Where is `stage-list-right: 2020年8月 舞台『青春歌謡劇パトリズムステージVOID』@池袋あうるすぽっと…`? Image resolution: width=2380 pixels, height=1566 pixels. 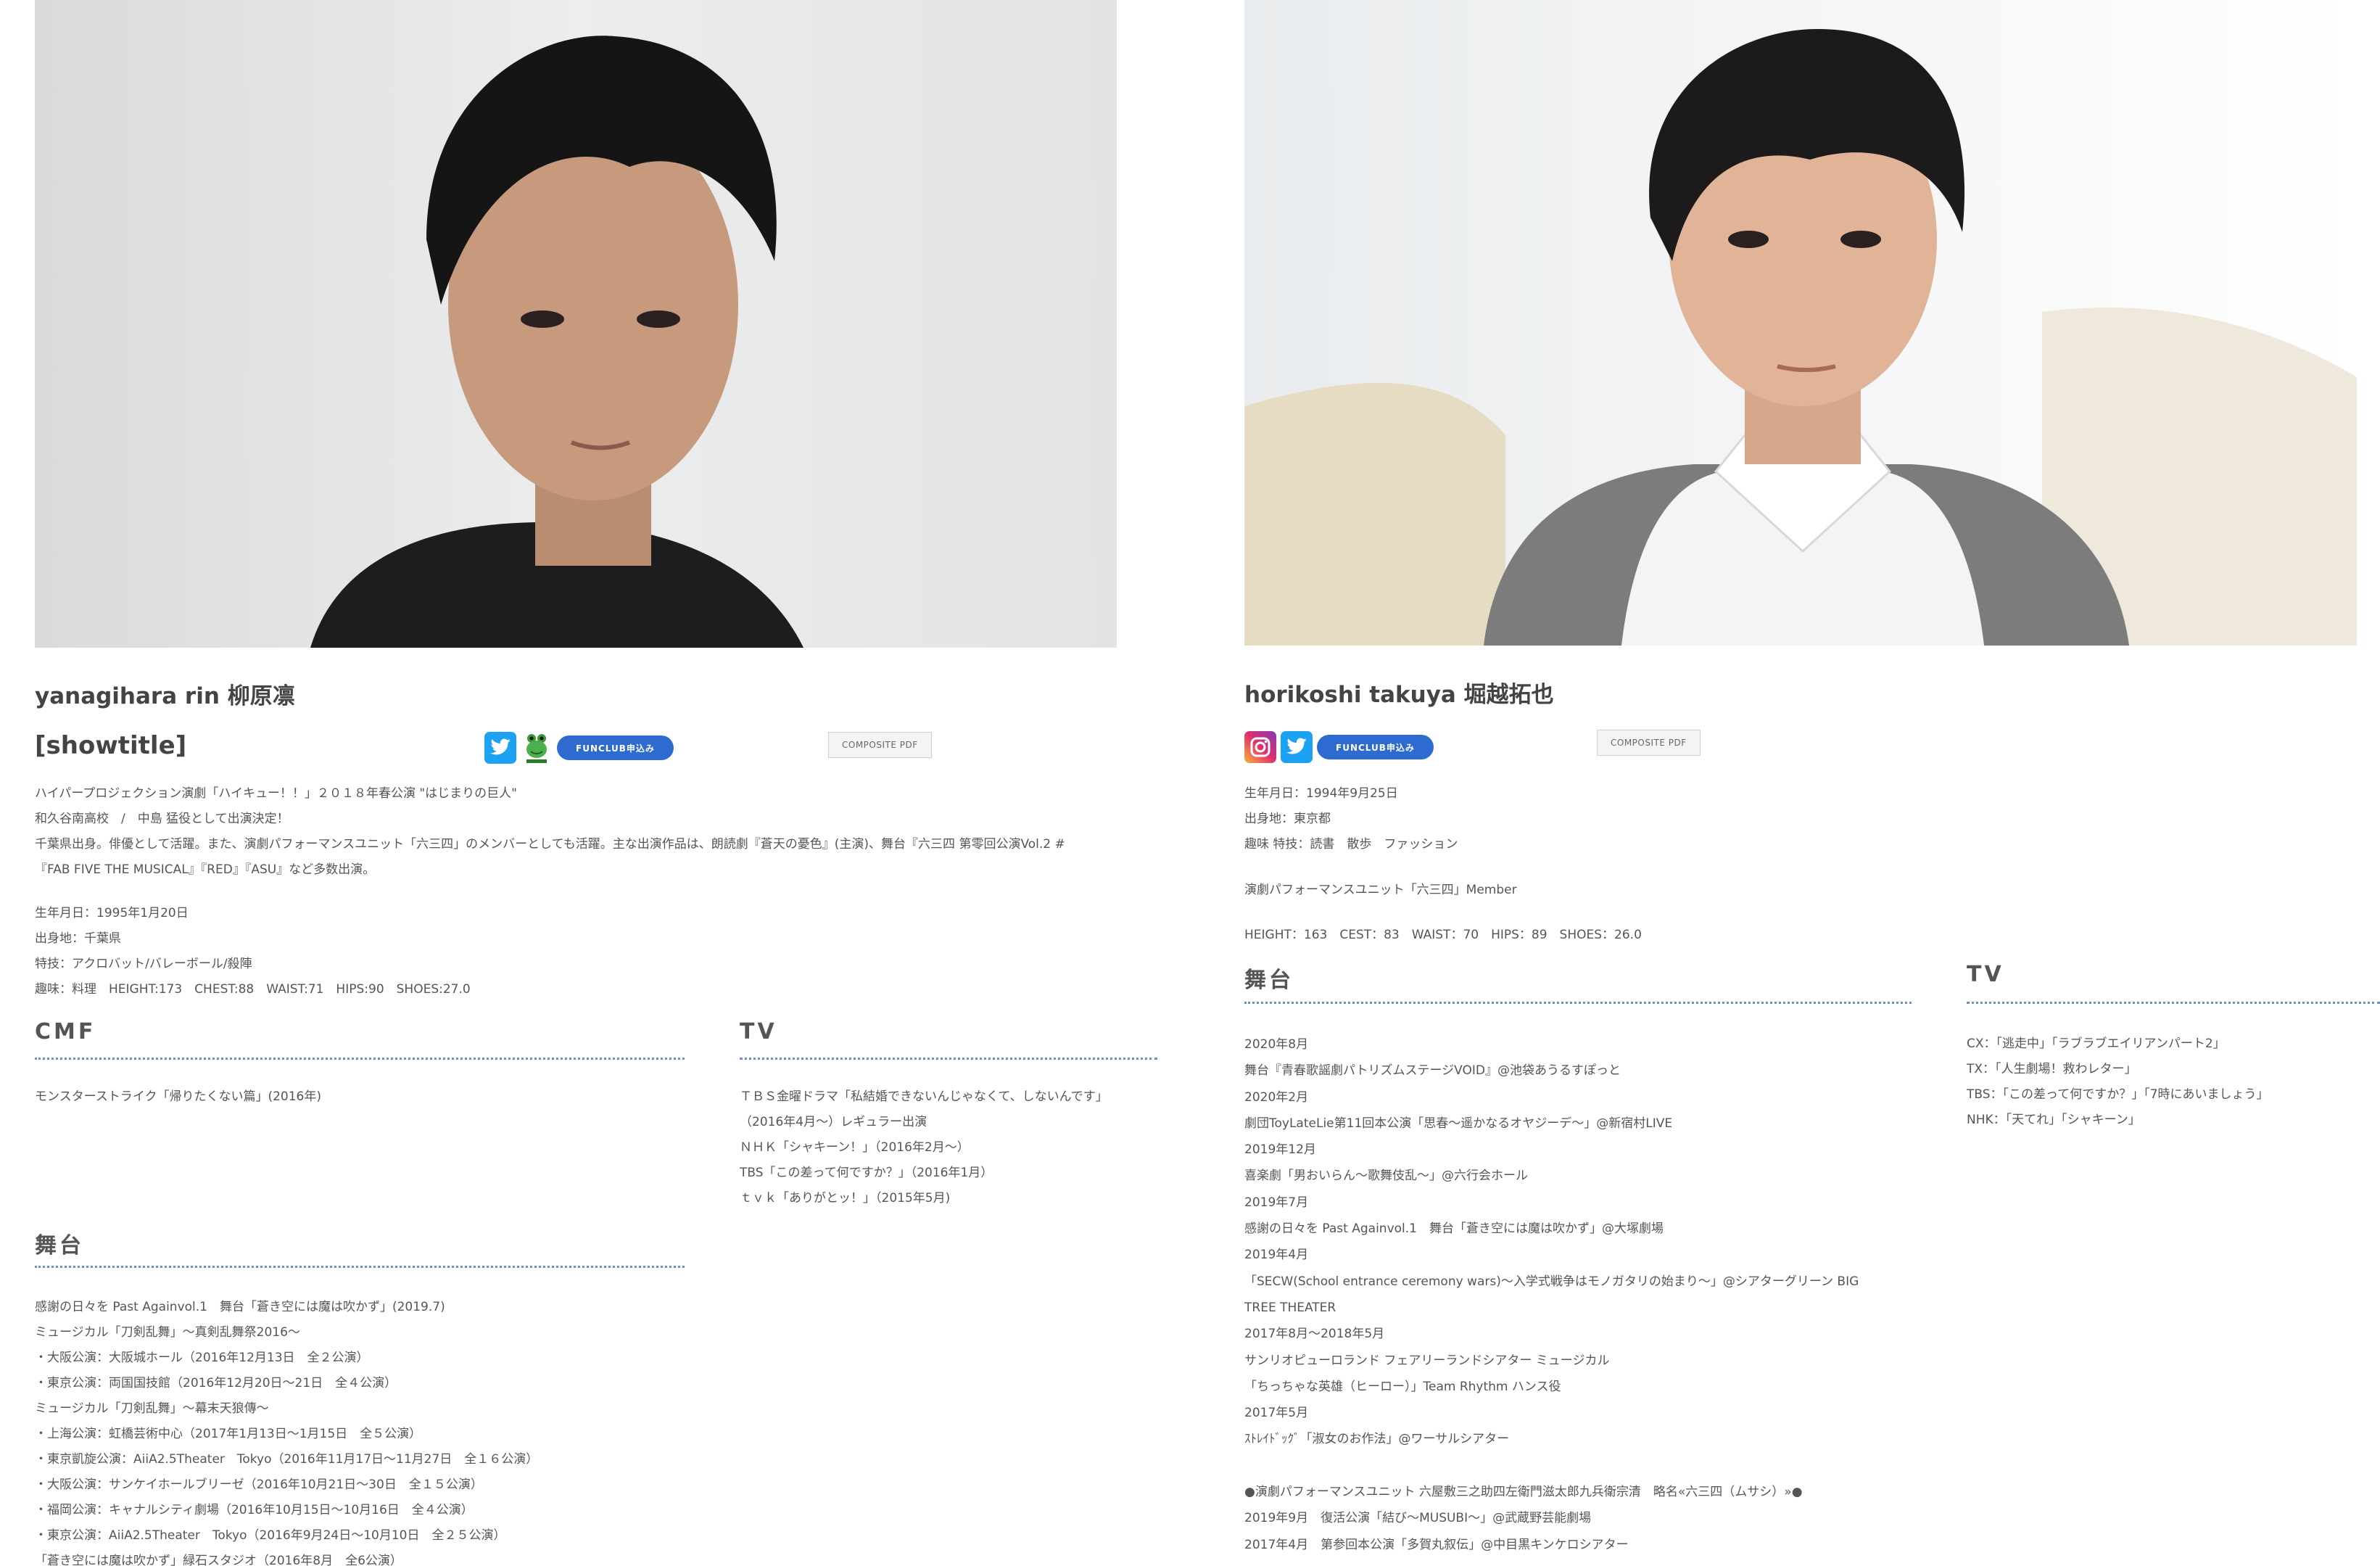 stage-list-right: 2020年8月 舞台『青春歌謡劇パトリズムステージVOID』@池袋あうるすぽっと… is located at coordinates (1551, 1294).